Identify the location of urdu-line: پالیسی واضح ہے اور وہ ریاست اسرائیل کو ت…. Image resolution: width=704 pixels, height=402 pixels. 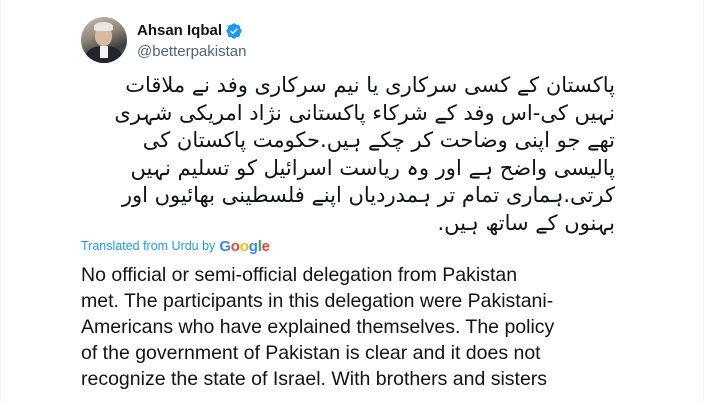
(372, 167).